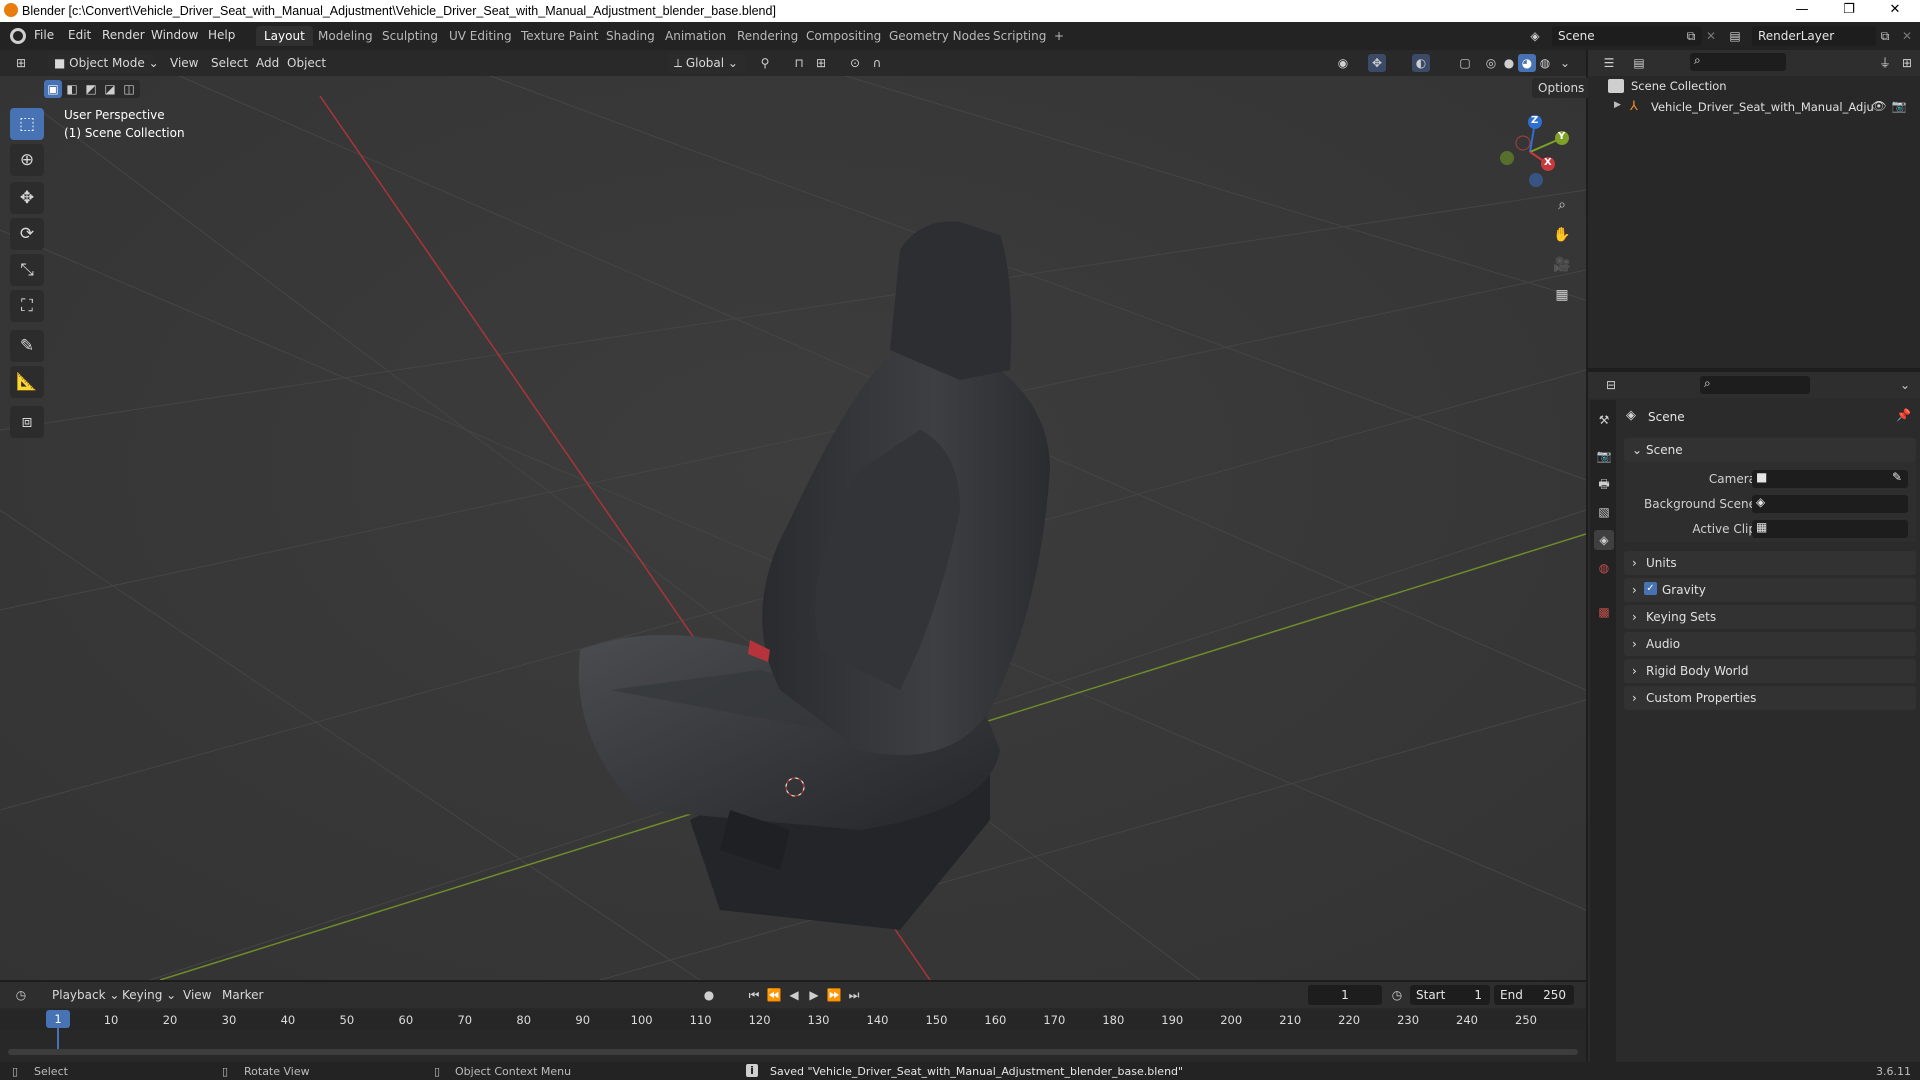  I want to click on transform-tool-icon: ⛶, so click(27, 306).